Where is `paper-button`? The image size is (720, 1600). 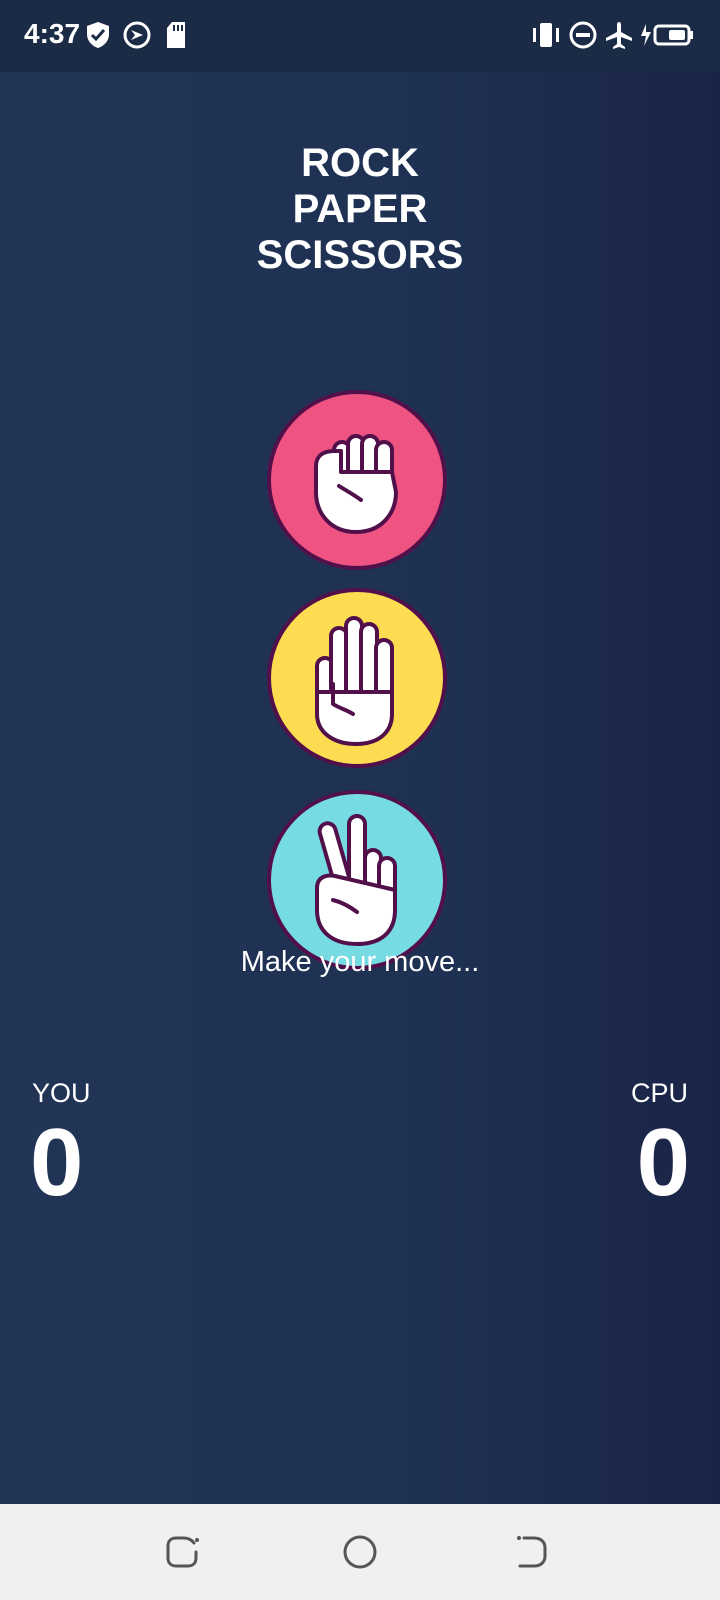
paper-button is located at coordinates (357, 678).